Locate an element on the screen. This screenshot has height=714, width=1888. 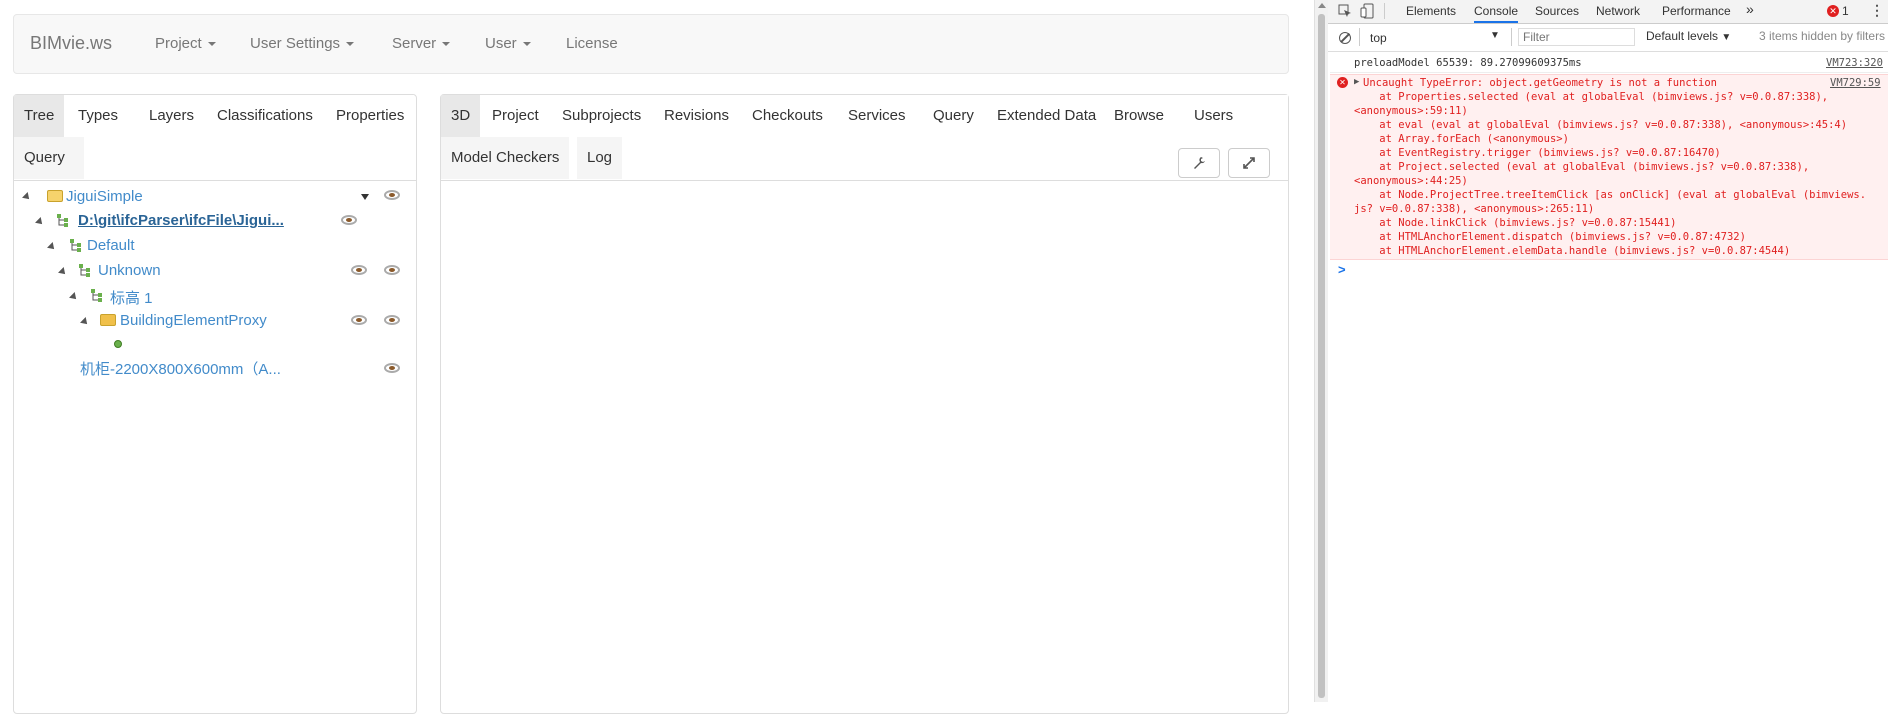
nav-project-menu: Project is located at coordinates (185, 43).